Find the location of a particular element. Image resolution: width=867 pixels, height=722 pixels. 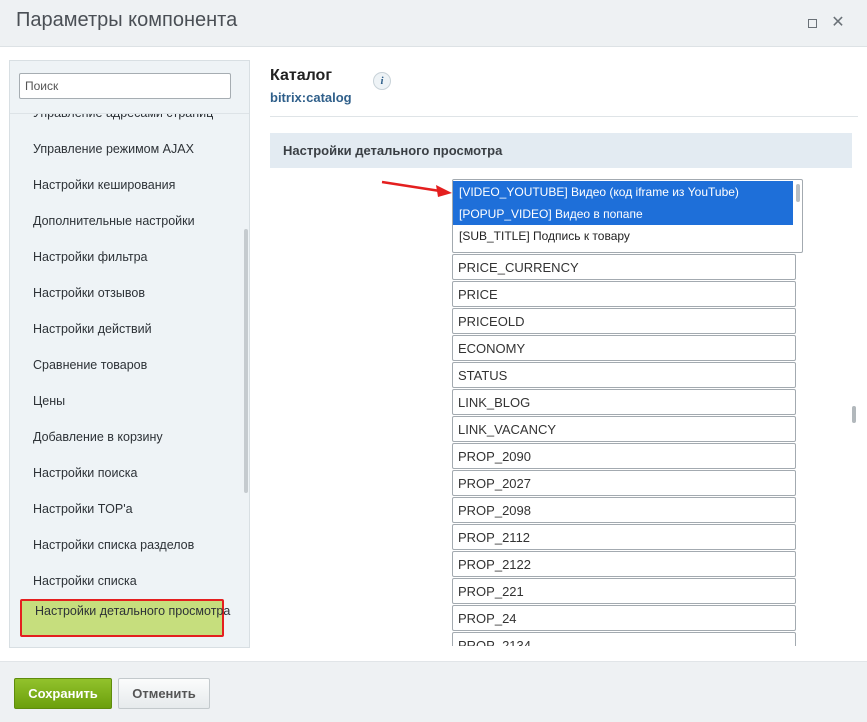

component-title: Каталог is located at coordinates (301, 75).